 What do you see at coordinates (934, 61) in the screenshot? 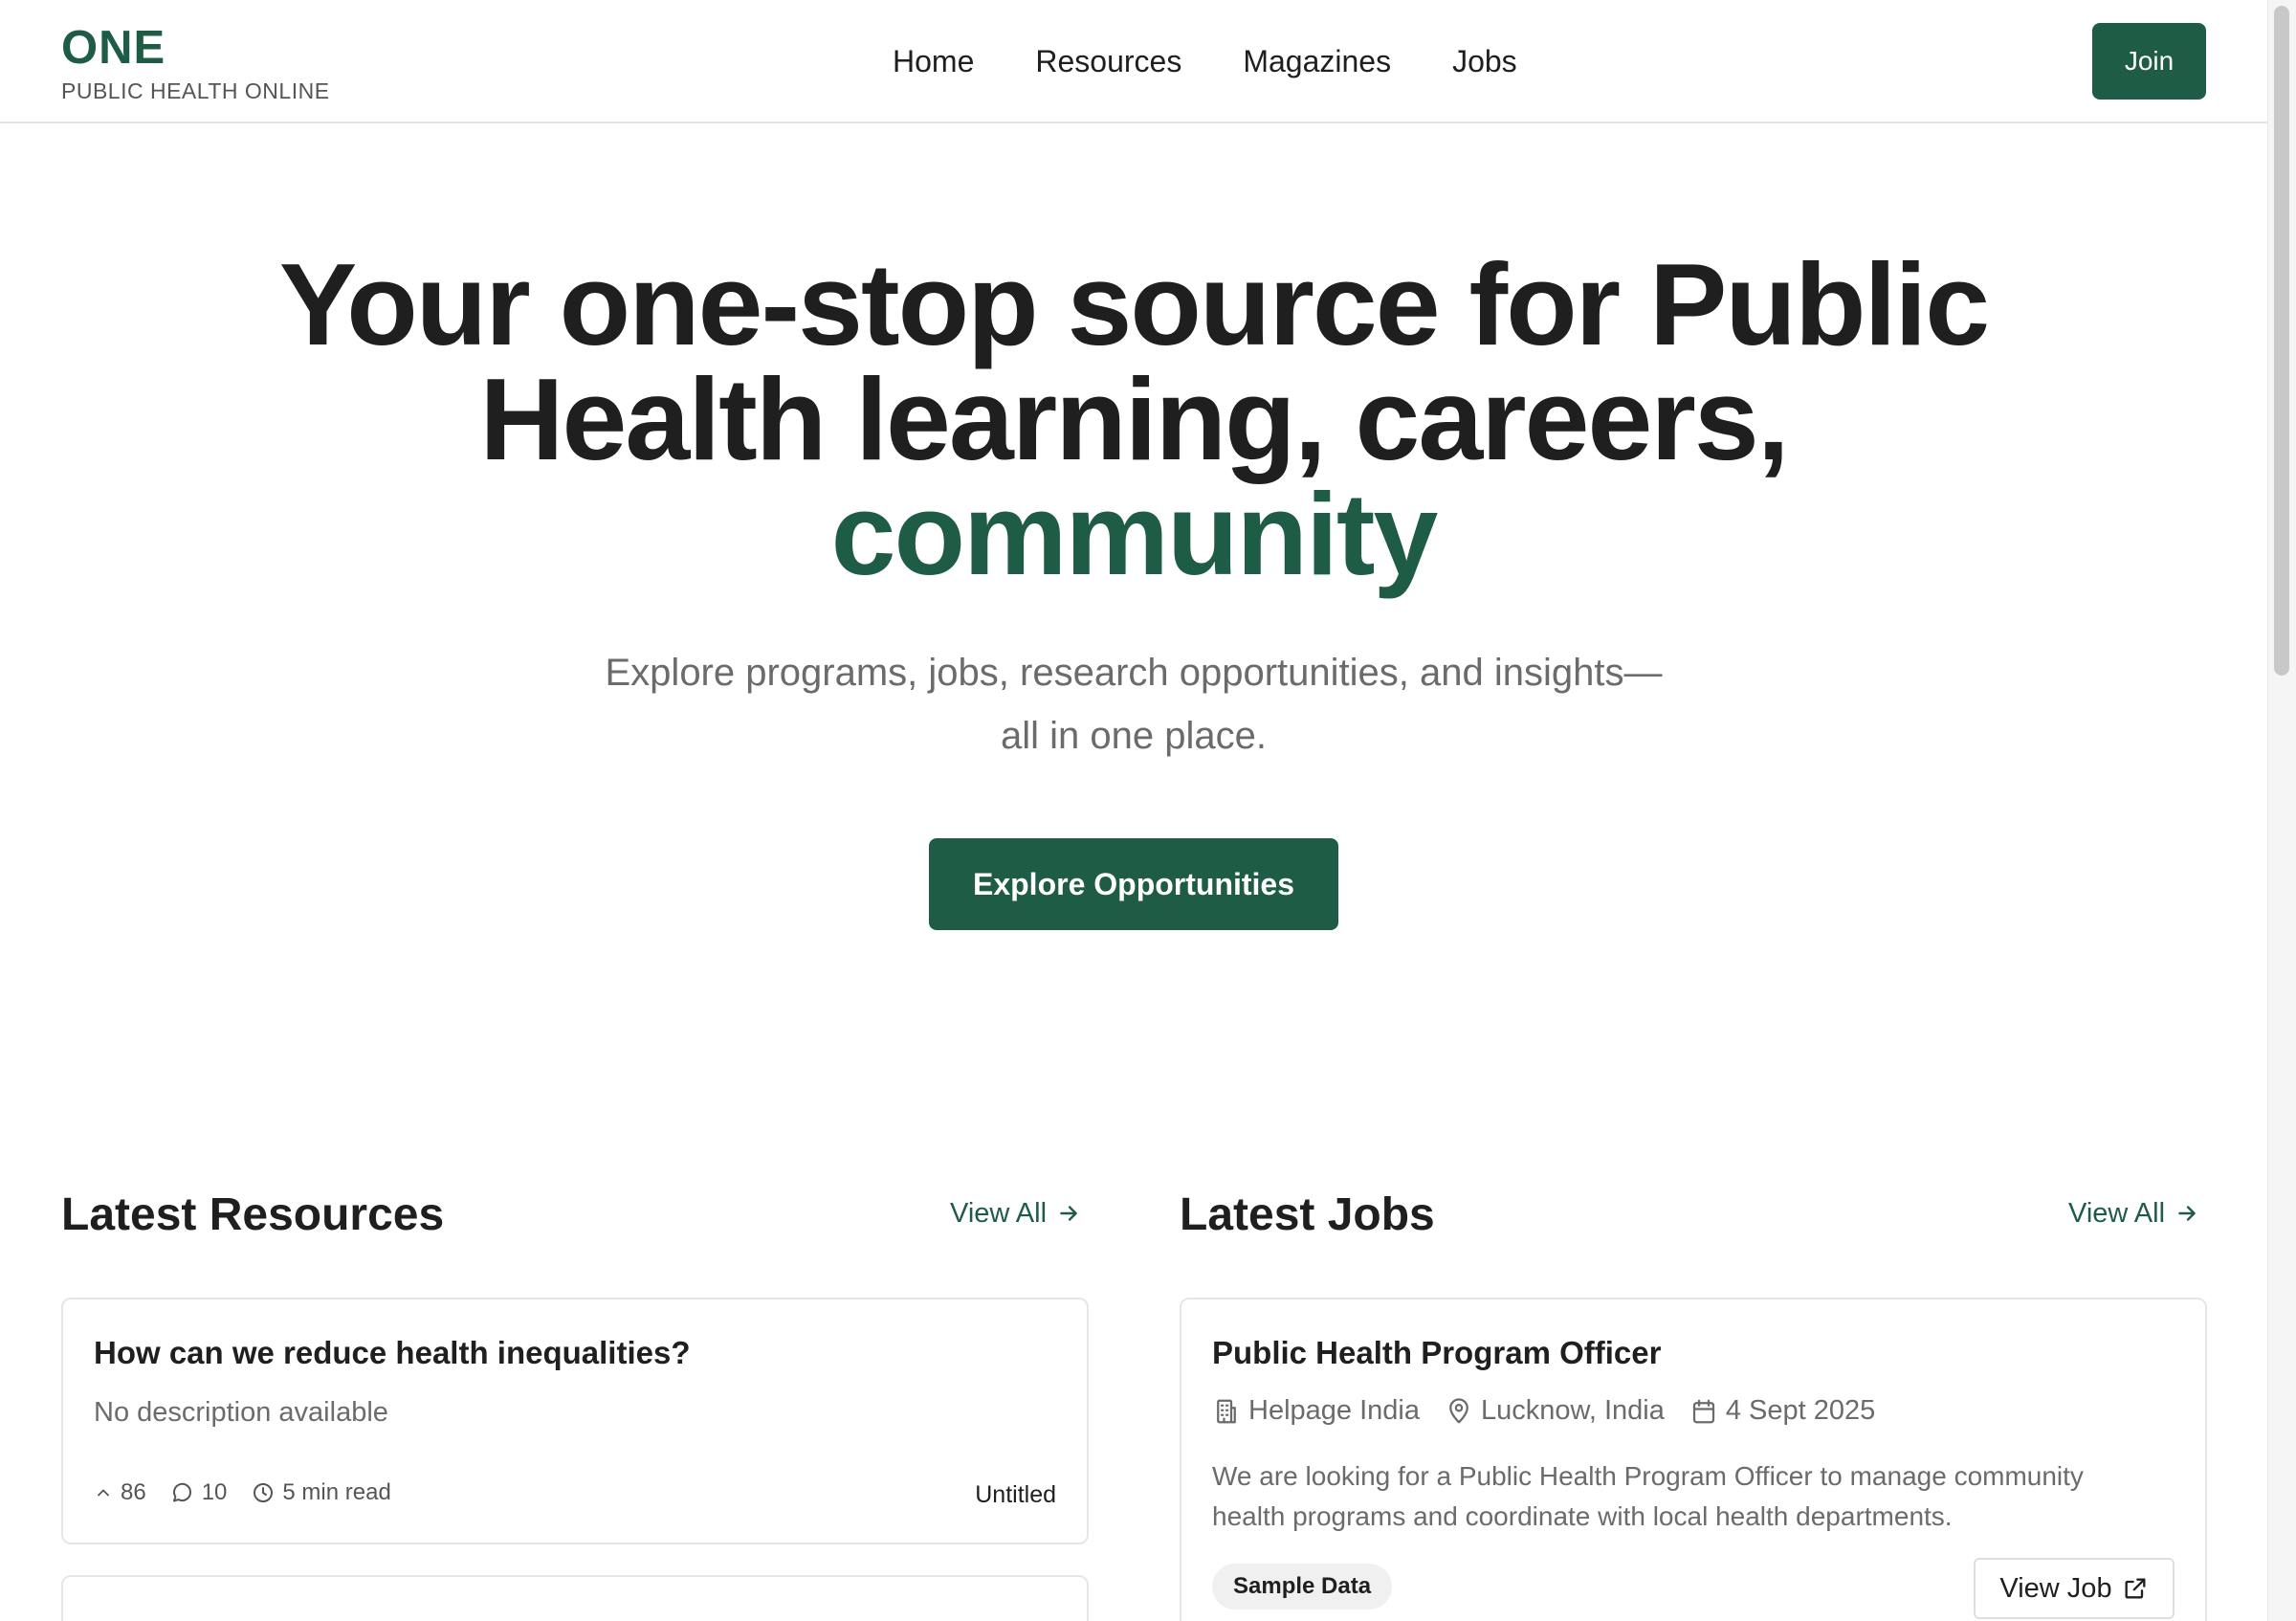
I see `nav-item-home: Home` at bounding box center [934, 61].